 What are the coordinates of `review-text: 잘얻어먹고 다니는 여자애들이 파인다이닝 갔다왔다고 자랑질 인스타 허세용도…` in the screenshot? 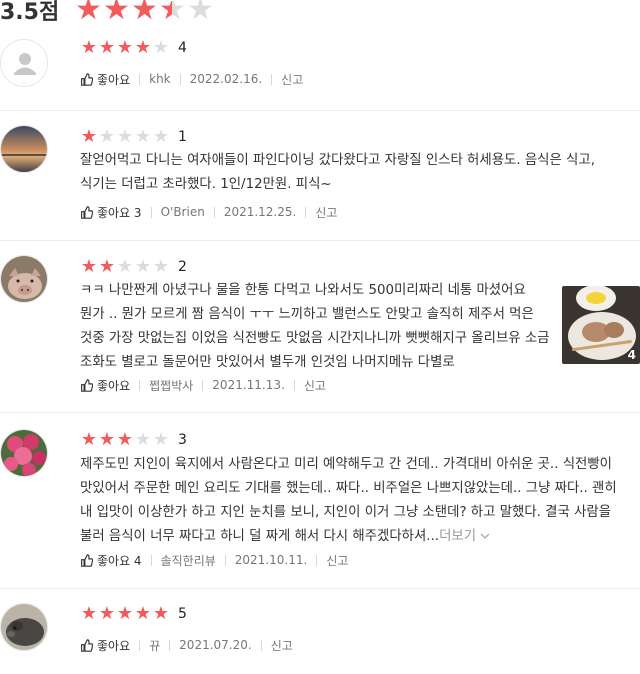 It's located at (337, 172).